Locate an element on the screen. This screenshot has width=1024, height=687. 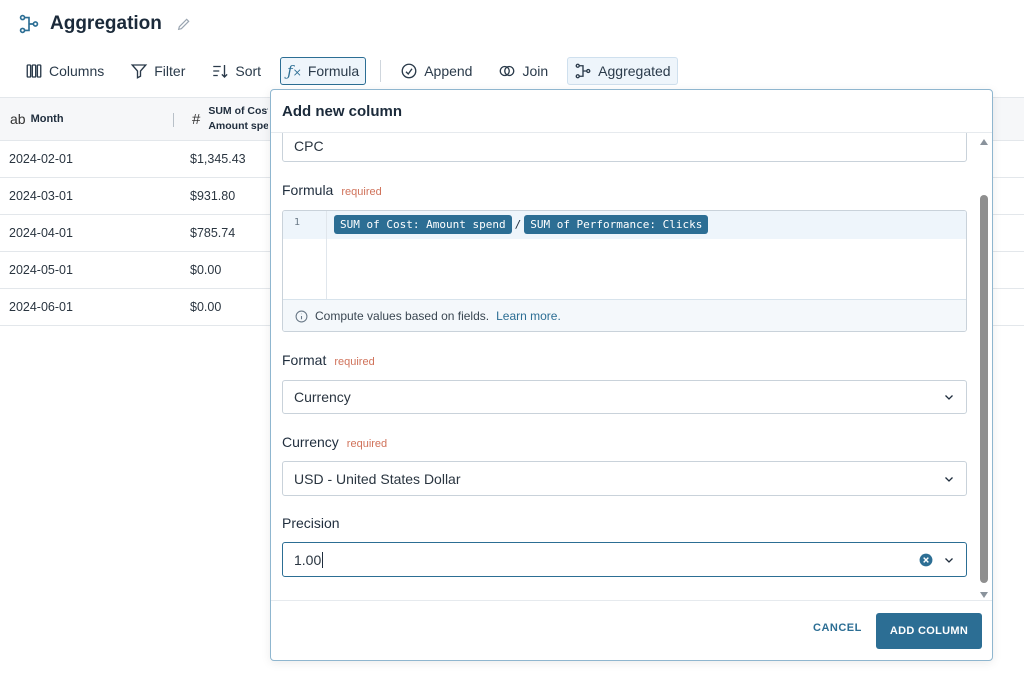
join-button: Join is located at coordinates (523, 71).